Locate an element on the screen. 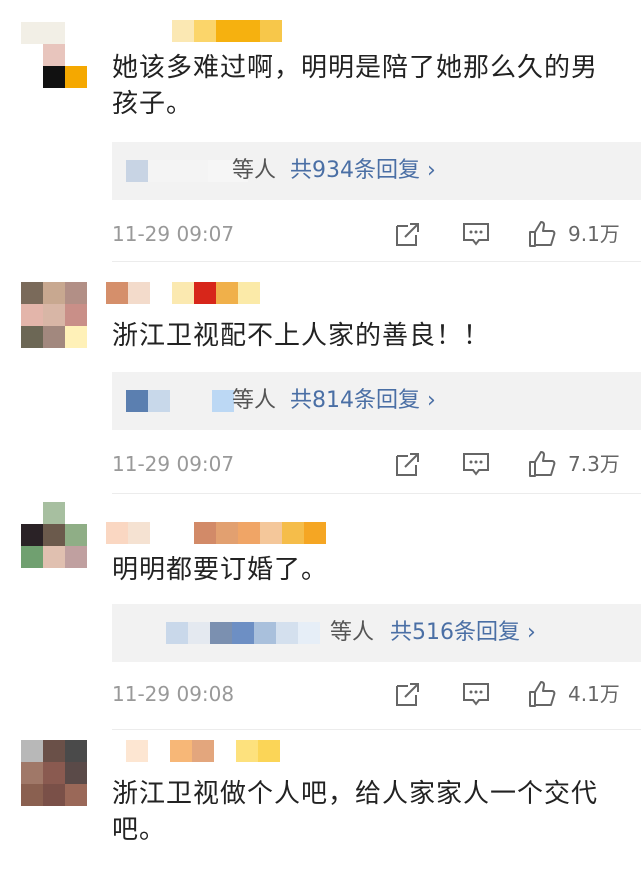 The image size is (641, 871). reply-preview: 等人 共934条回复 › is located at coordinates (376, 171).